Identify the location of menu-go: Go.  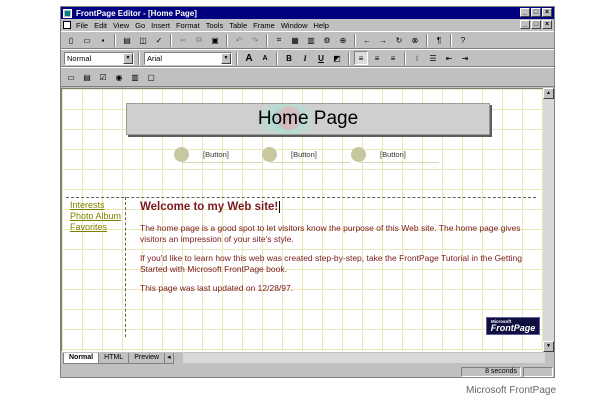
(141, 25).